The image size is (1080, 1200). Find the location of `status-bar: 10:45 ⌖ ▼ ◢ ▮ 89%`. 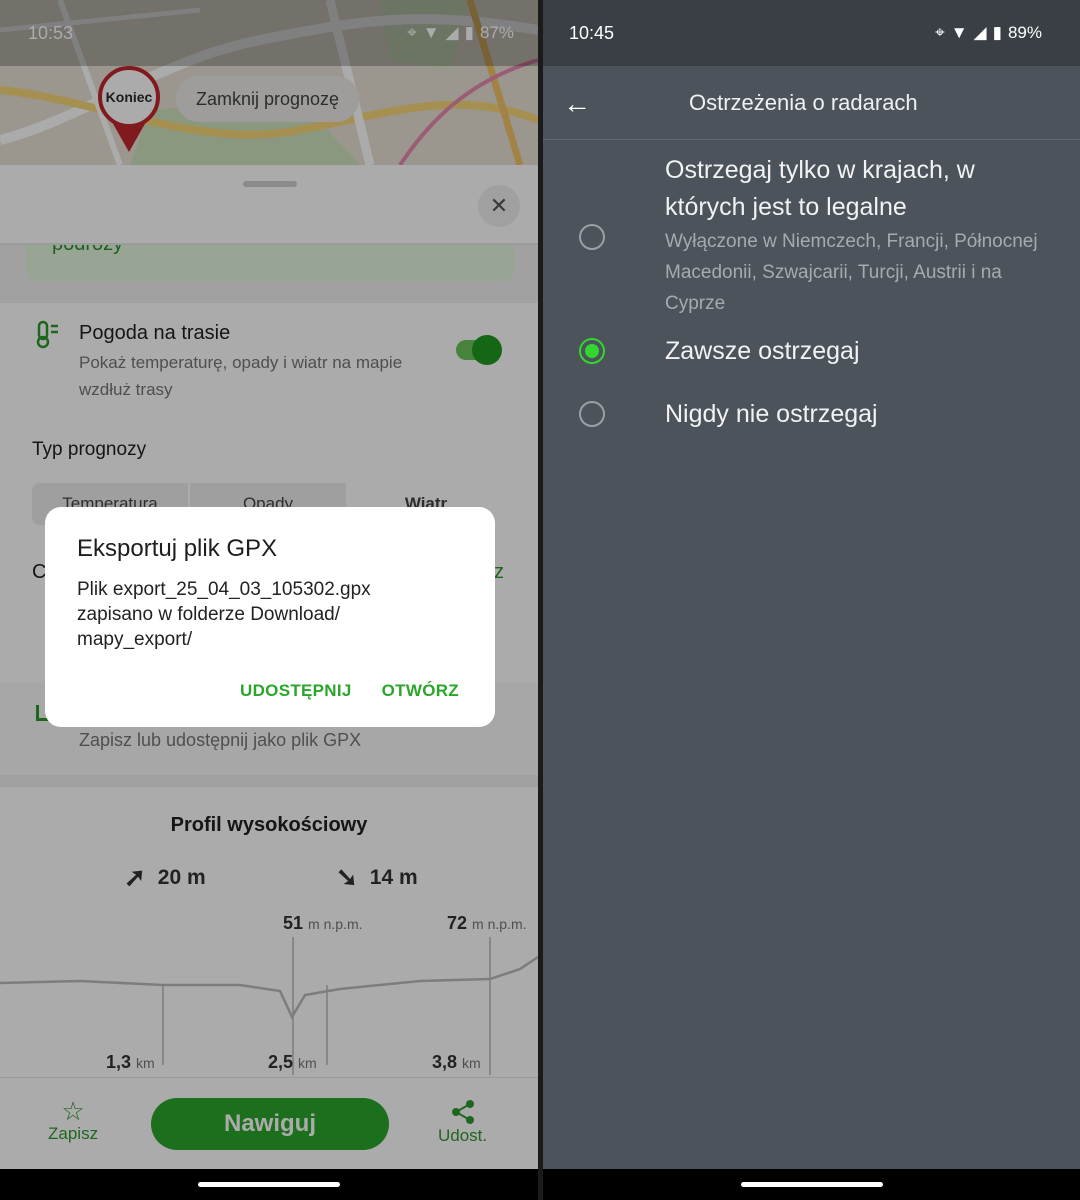

status-bar: 10:45 ⌖ ▼ ◢ ▮ 89% is located at coordinates (811, 33).